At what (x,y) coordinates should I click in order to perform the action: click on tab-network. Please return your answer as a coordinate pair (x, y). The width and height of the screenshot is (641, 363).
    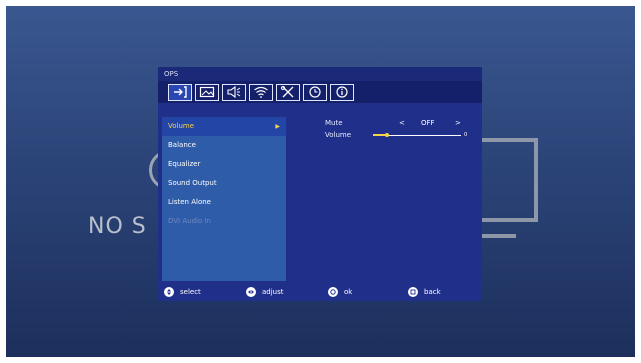
    Looking at the image, I should click on (261, 92).